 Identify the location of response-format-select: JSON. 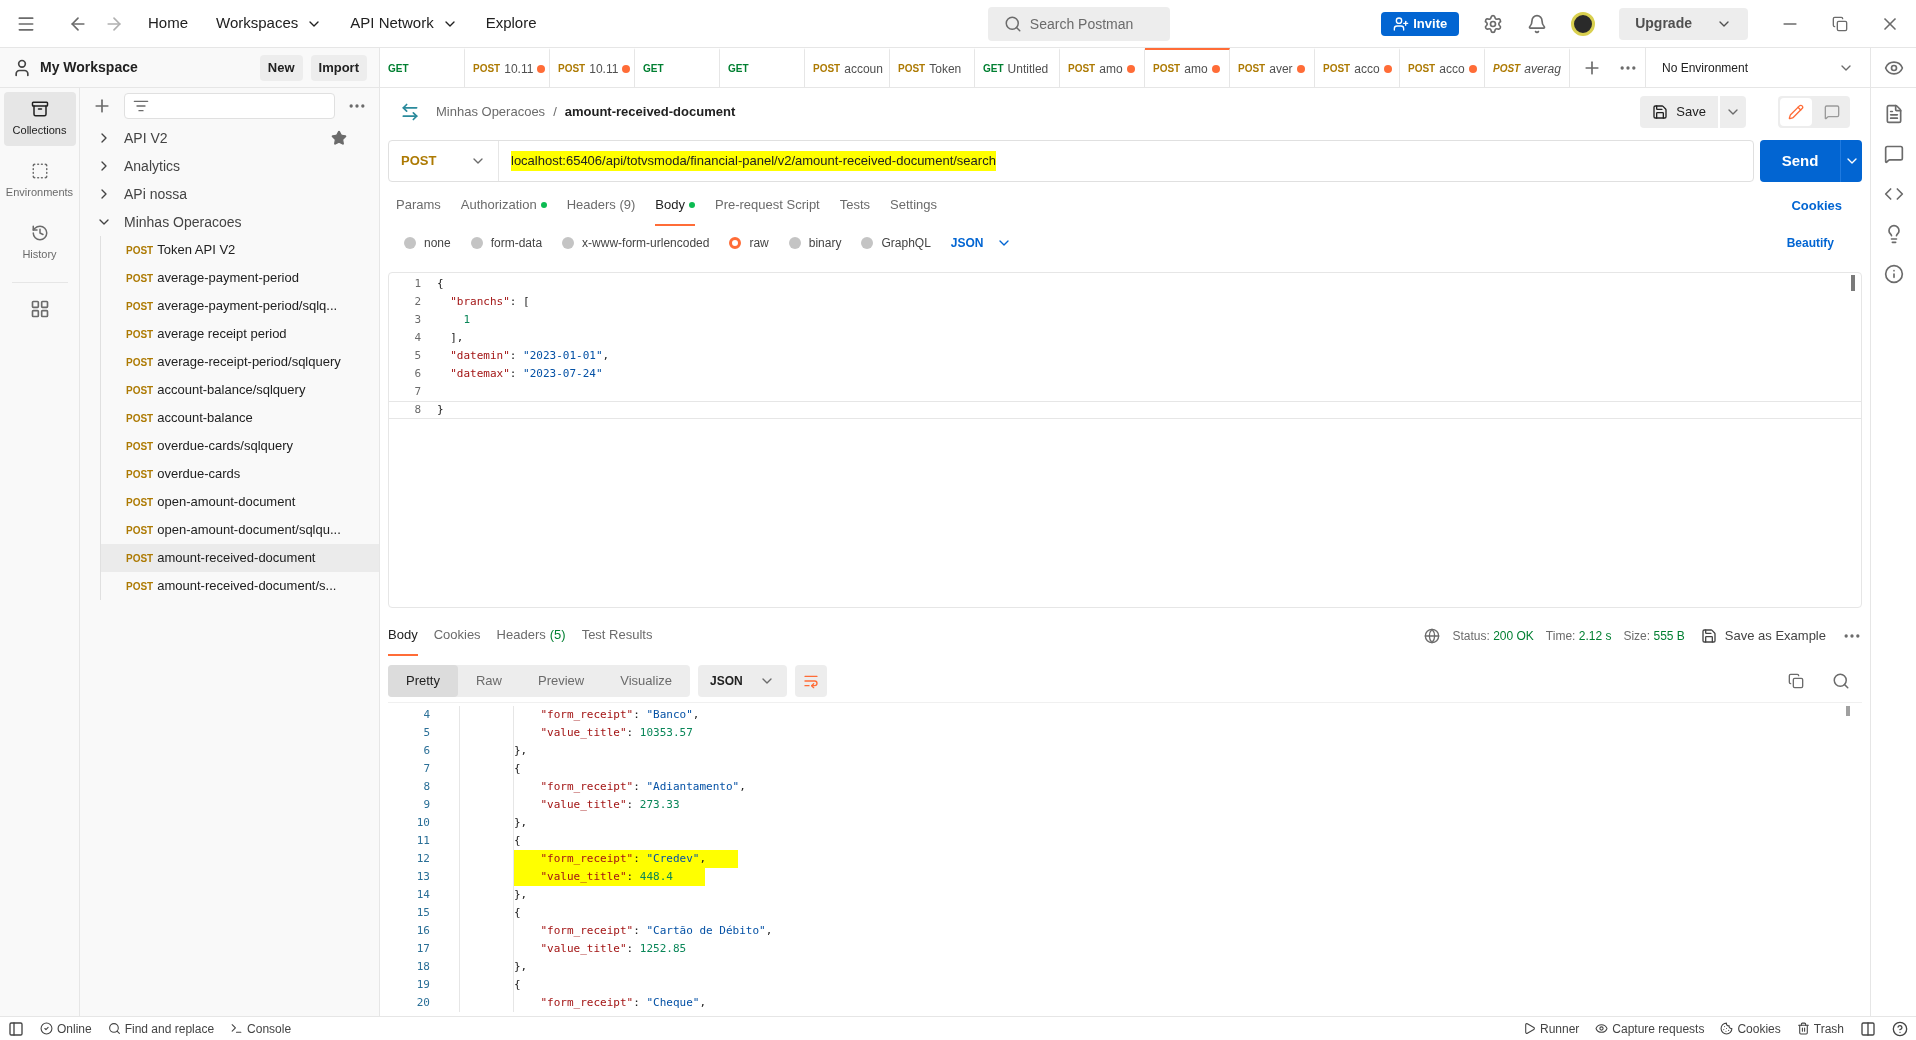
(742, 681).